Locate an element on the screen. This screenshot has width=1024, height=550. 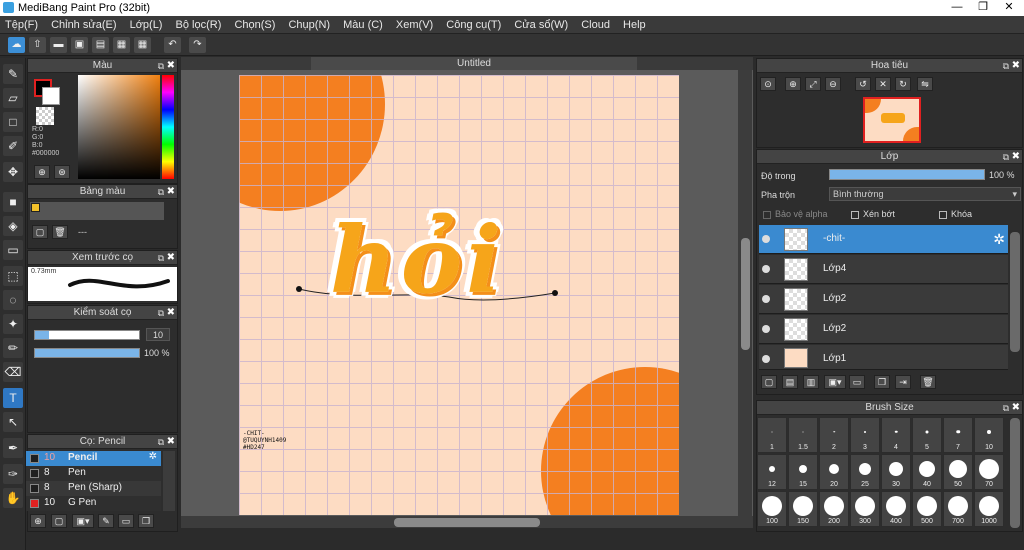
document-icon: ▤ is located at coordinates (100, 45).